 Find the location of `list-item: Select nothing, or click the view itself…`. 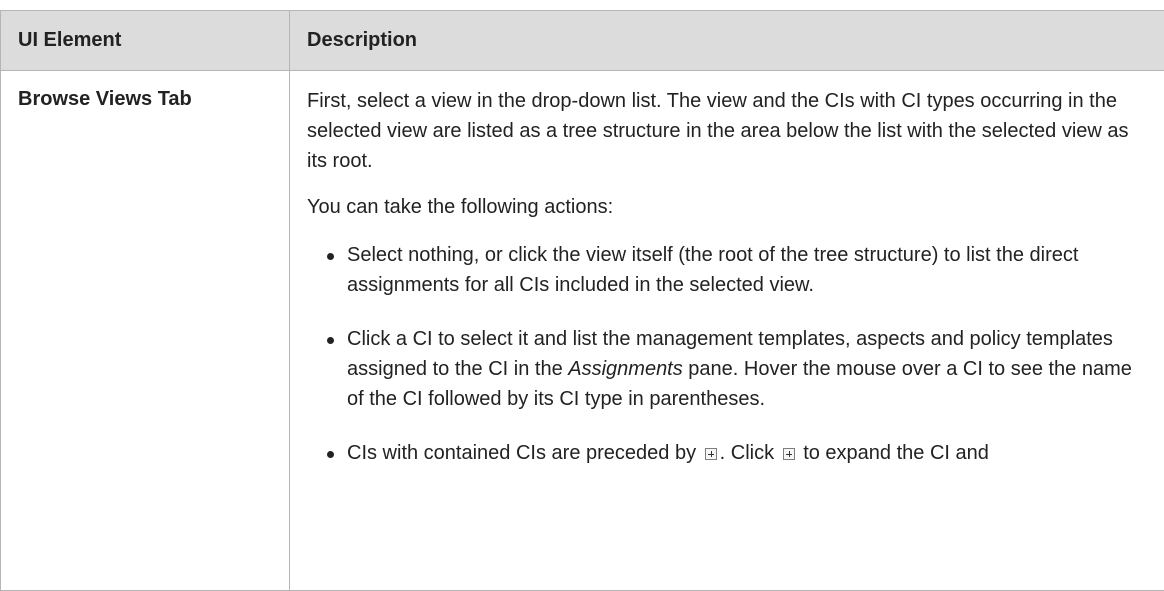

list-item: Select nothing, or click the view itself… is located at coordinates (736, 270).